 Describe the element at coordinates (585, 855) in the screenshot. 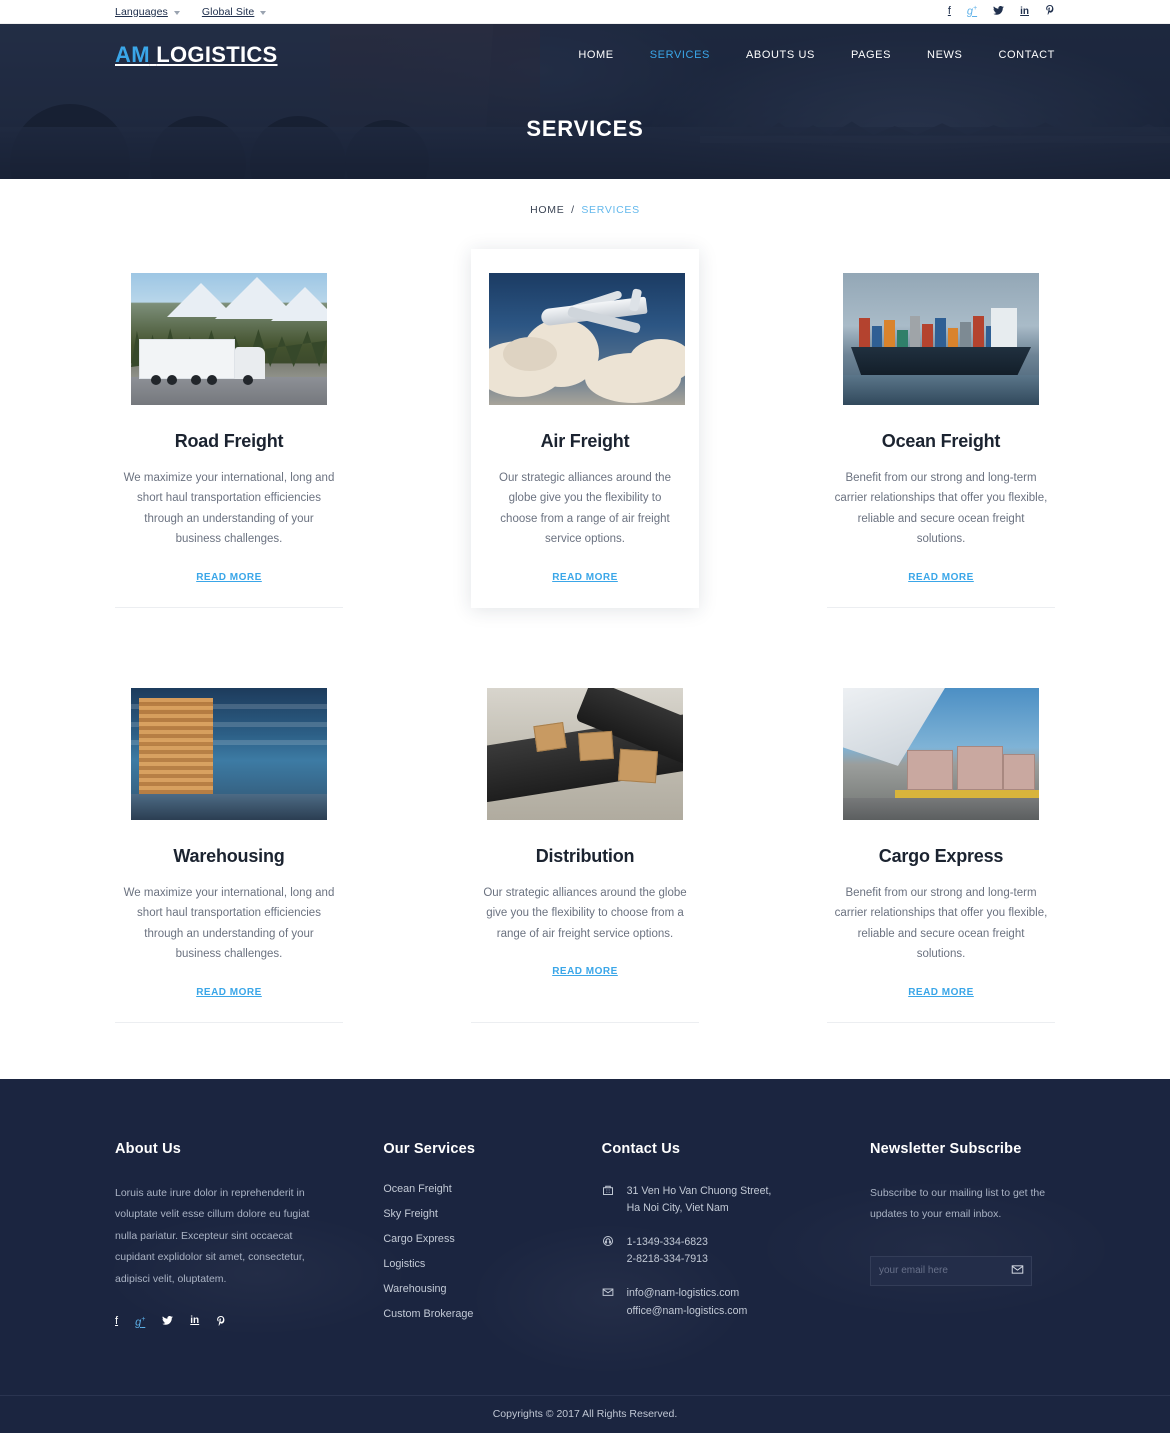

I see `service-title: Distribution` at that location.